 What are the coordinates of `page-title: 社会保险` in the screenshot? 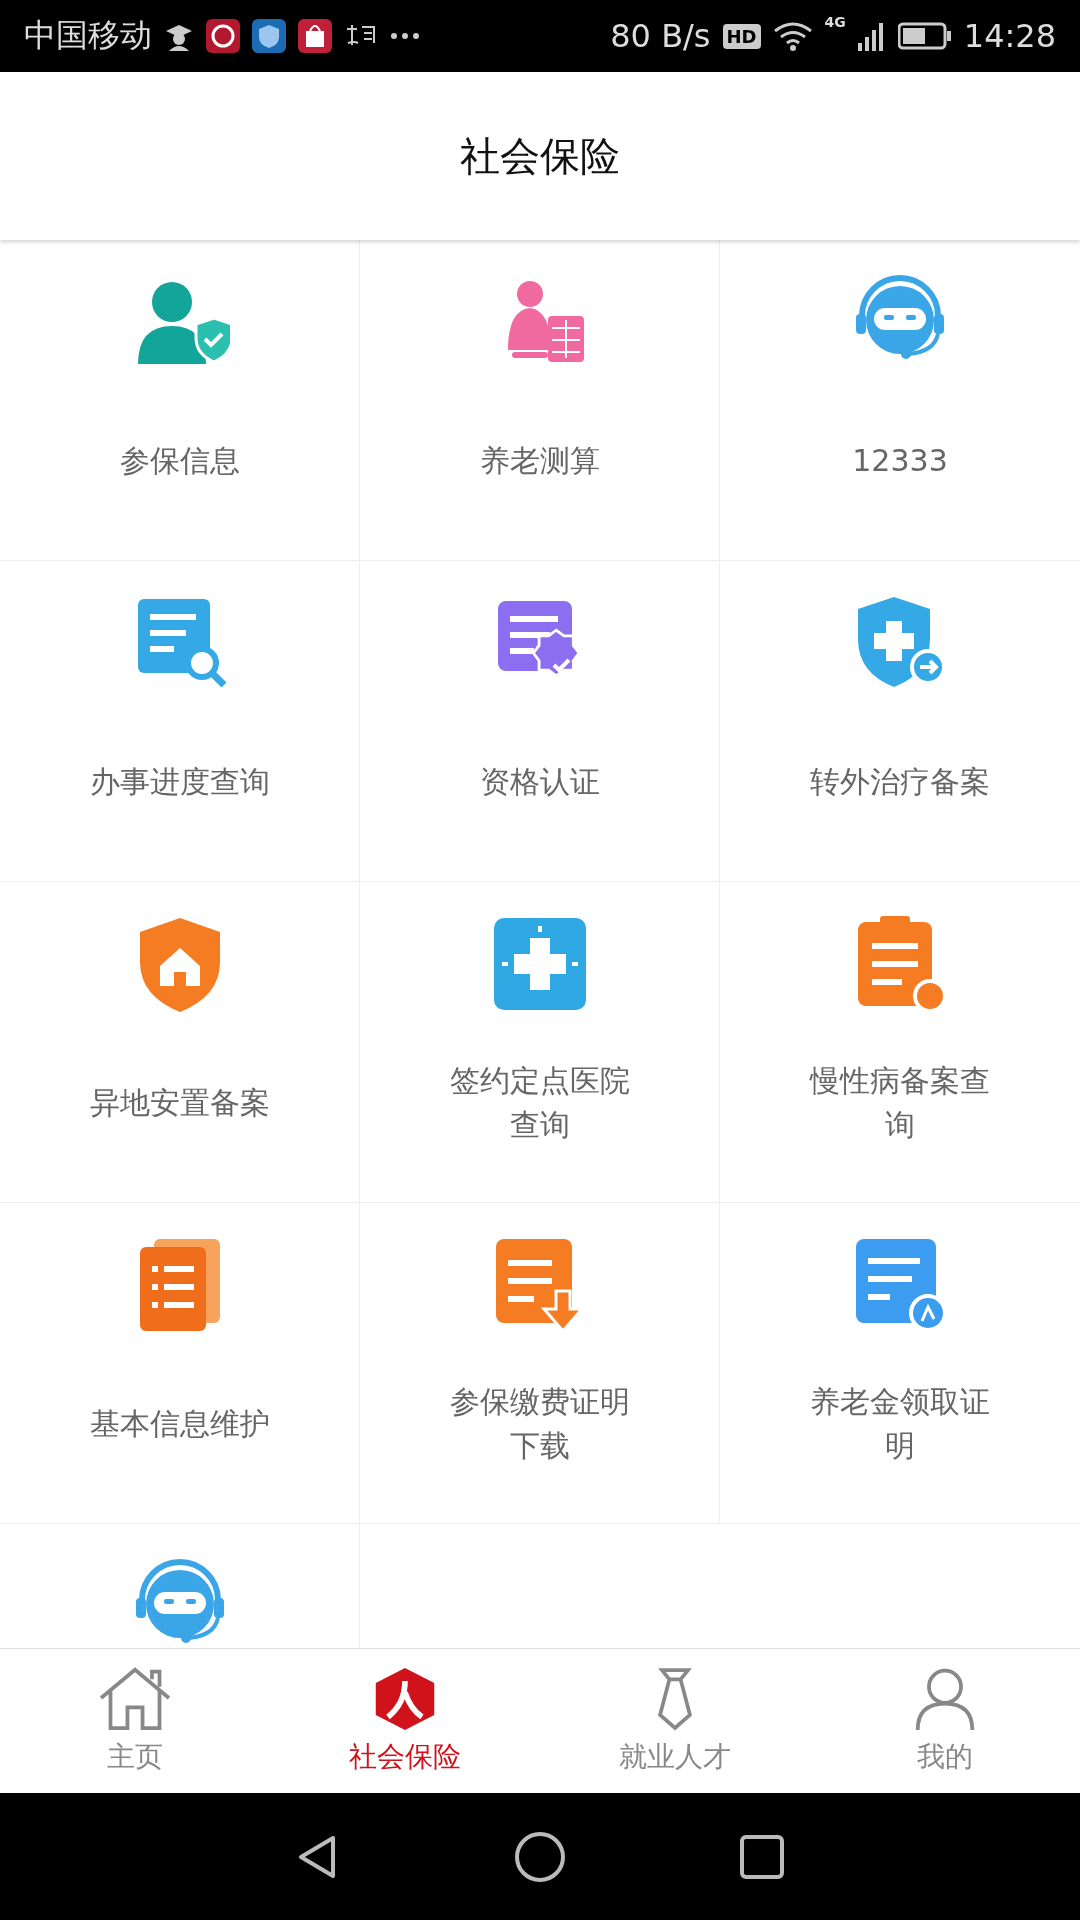 It's located at (540, 156).